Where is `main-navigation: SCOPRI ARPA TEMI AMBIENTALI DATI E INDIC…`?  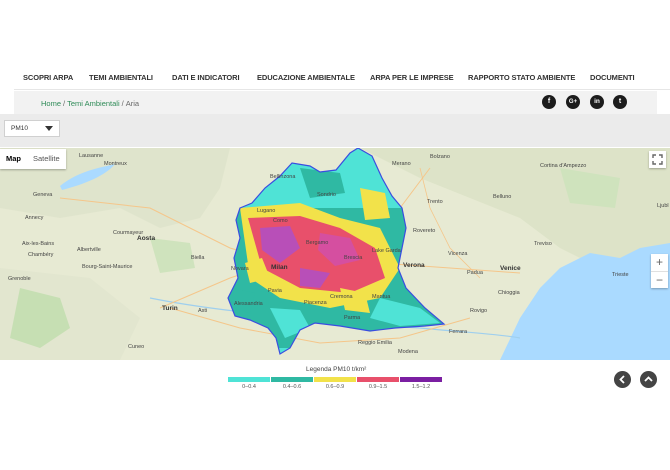 main-navigation: SCOPRI ARPA TEMI AMBIENTALI DATI E INDIC… is located at coordinates (342, 80).